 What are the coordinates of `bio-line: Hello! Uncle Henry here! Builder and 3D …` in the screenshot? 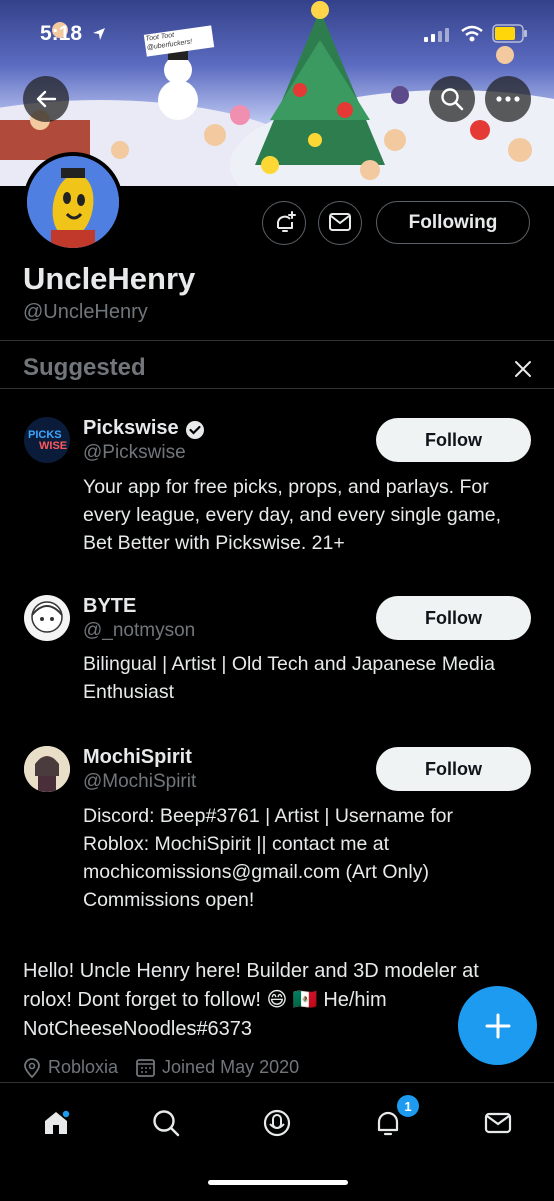 It's located at (251, 971).